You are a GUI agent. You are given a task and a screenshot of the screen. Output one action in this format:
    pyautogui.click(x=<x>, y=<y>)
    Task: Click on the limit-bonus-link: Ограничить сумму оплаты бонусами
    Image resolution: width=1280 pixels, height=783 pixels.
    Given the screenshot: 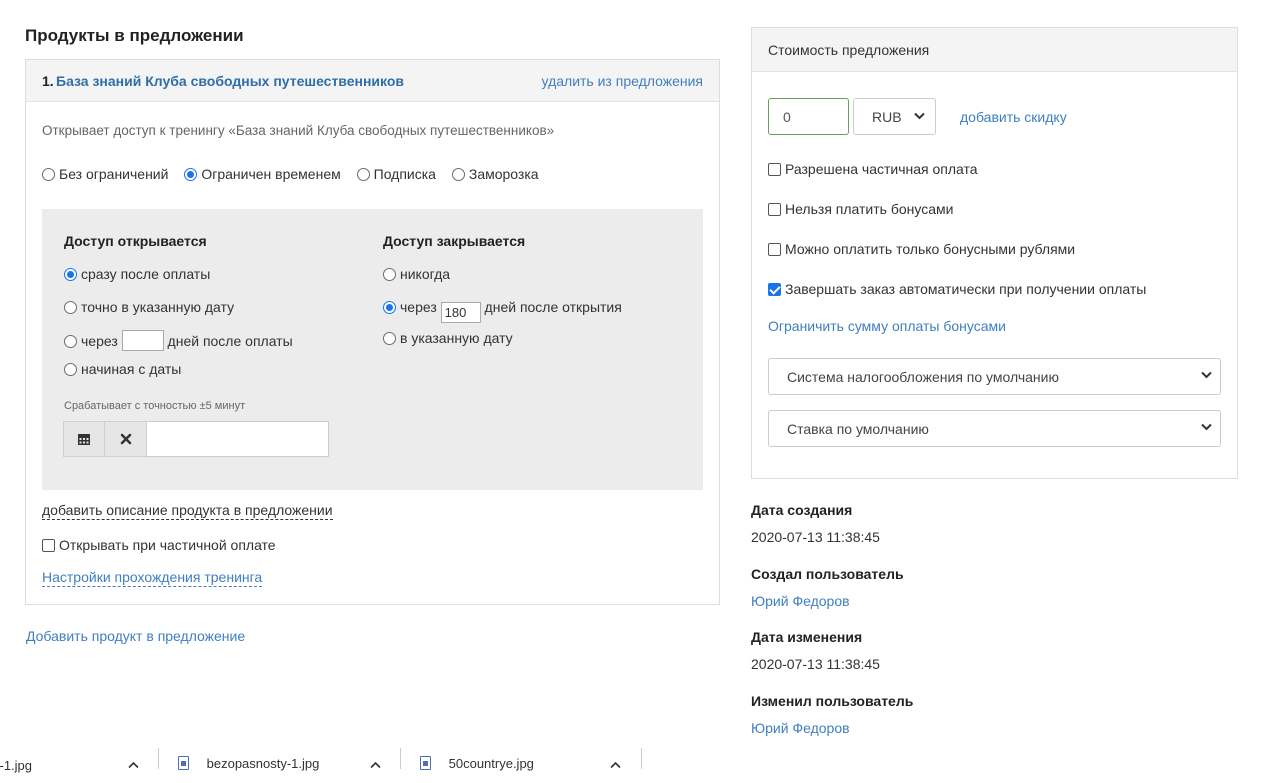 What is the action you would take?
    pyautogui.click(x=887, y=326)
    